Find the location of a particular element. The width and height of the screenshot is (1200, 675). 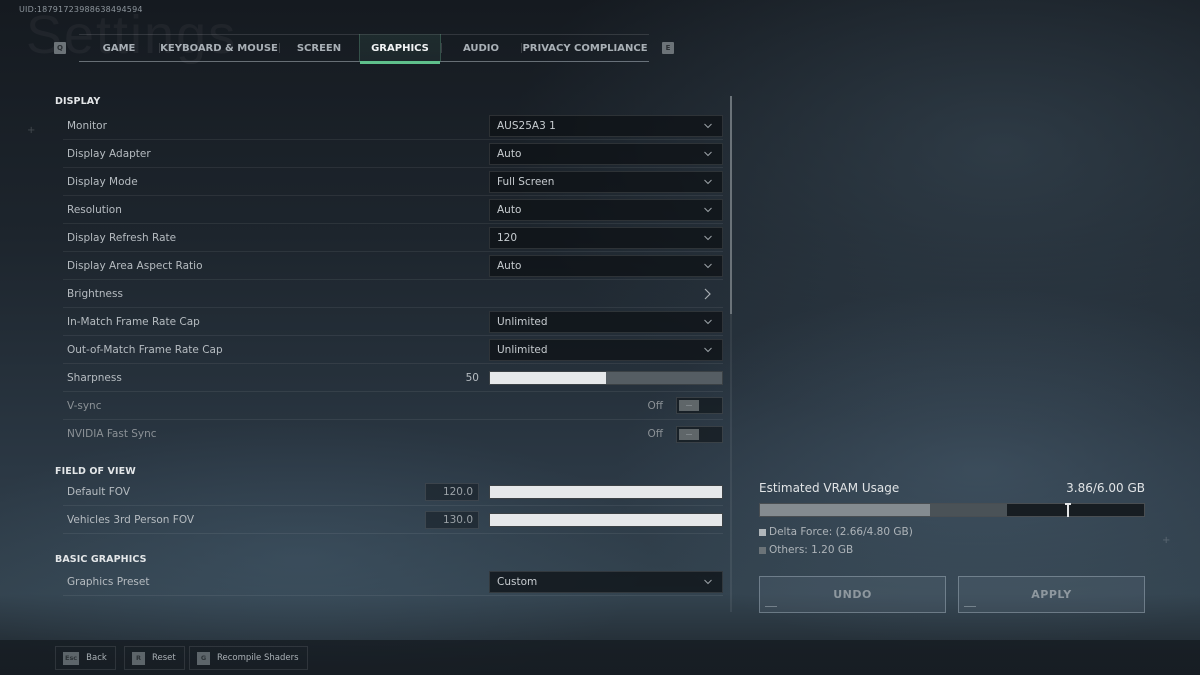

setting-display-mode: Display Mode Full Screen is located at coordinates (393, 182).